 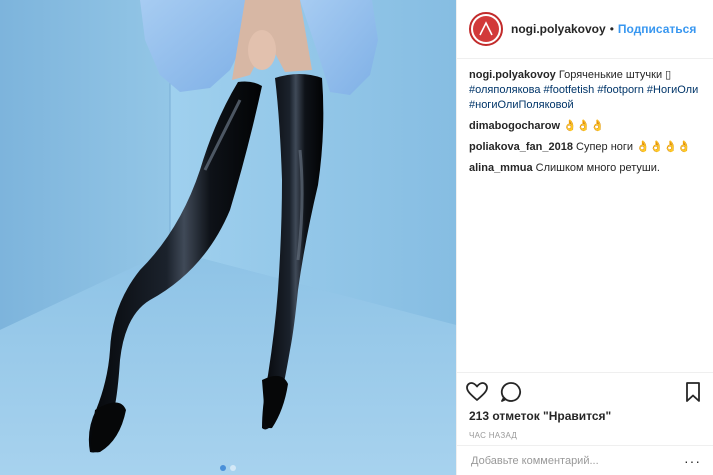 What do you see at coordinates (511, 392) in the screenshot?
I see `comment-icon` at bounding box center [511, 392].